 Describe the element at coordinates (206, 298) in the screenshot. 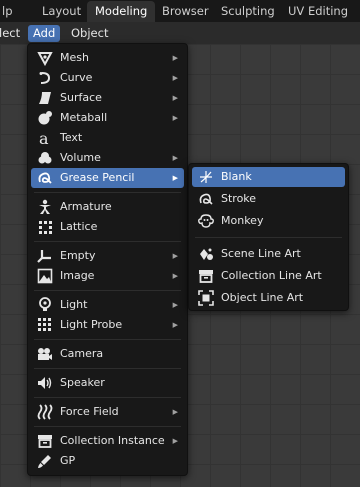

I see `object-line-art-icon` at that location.